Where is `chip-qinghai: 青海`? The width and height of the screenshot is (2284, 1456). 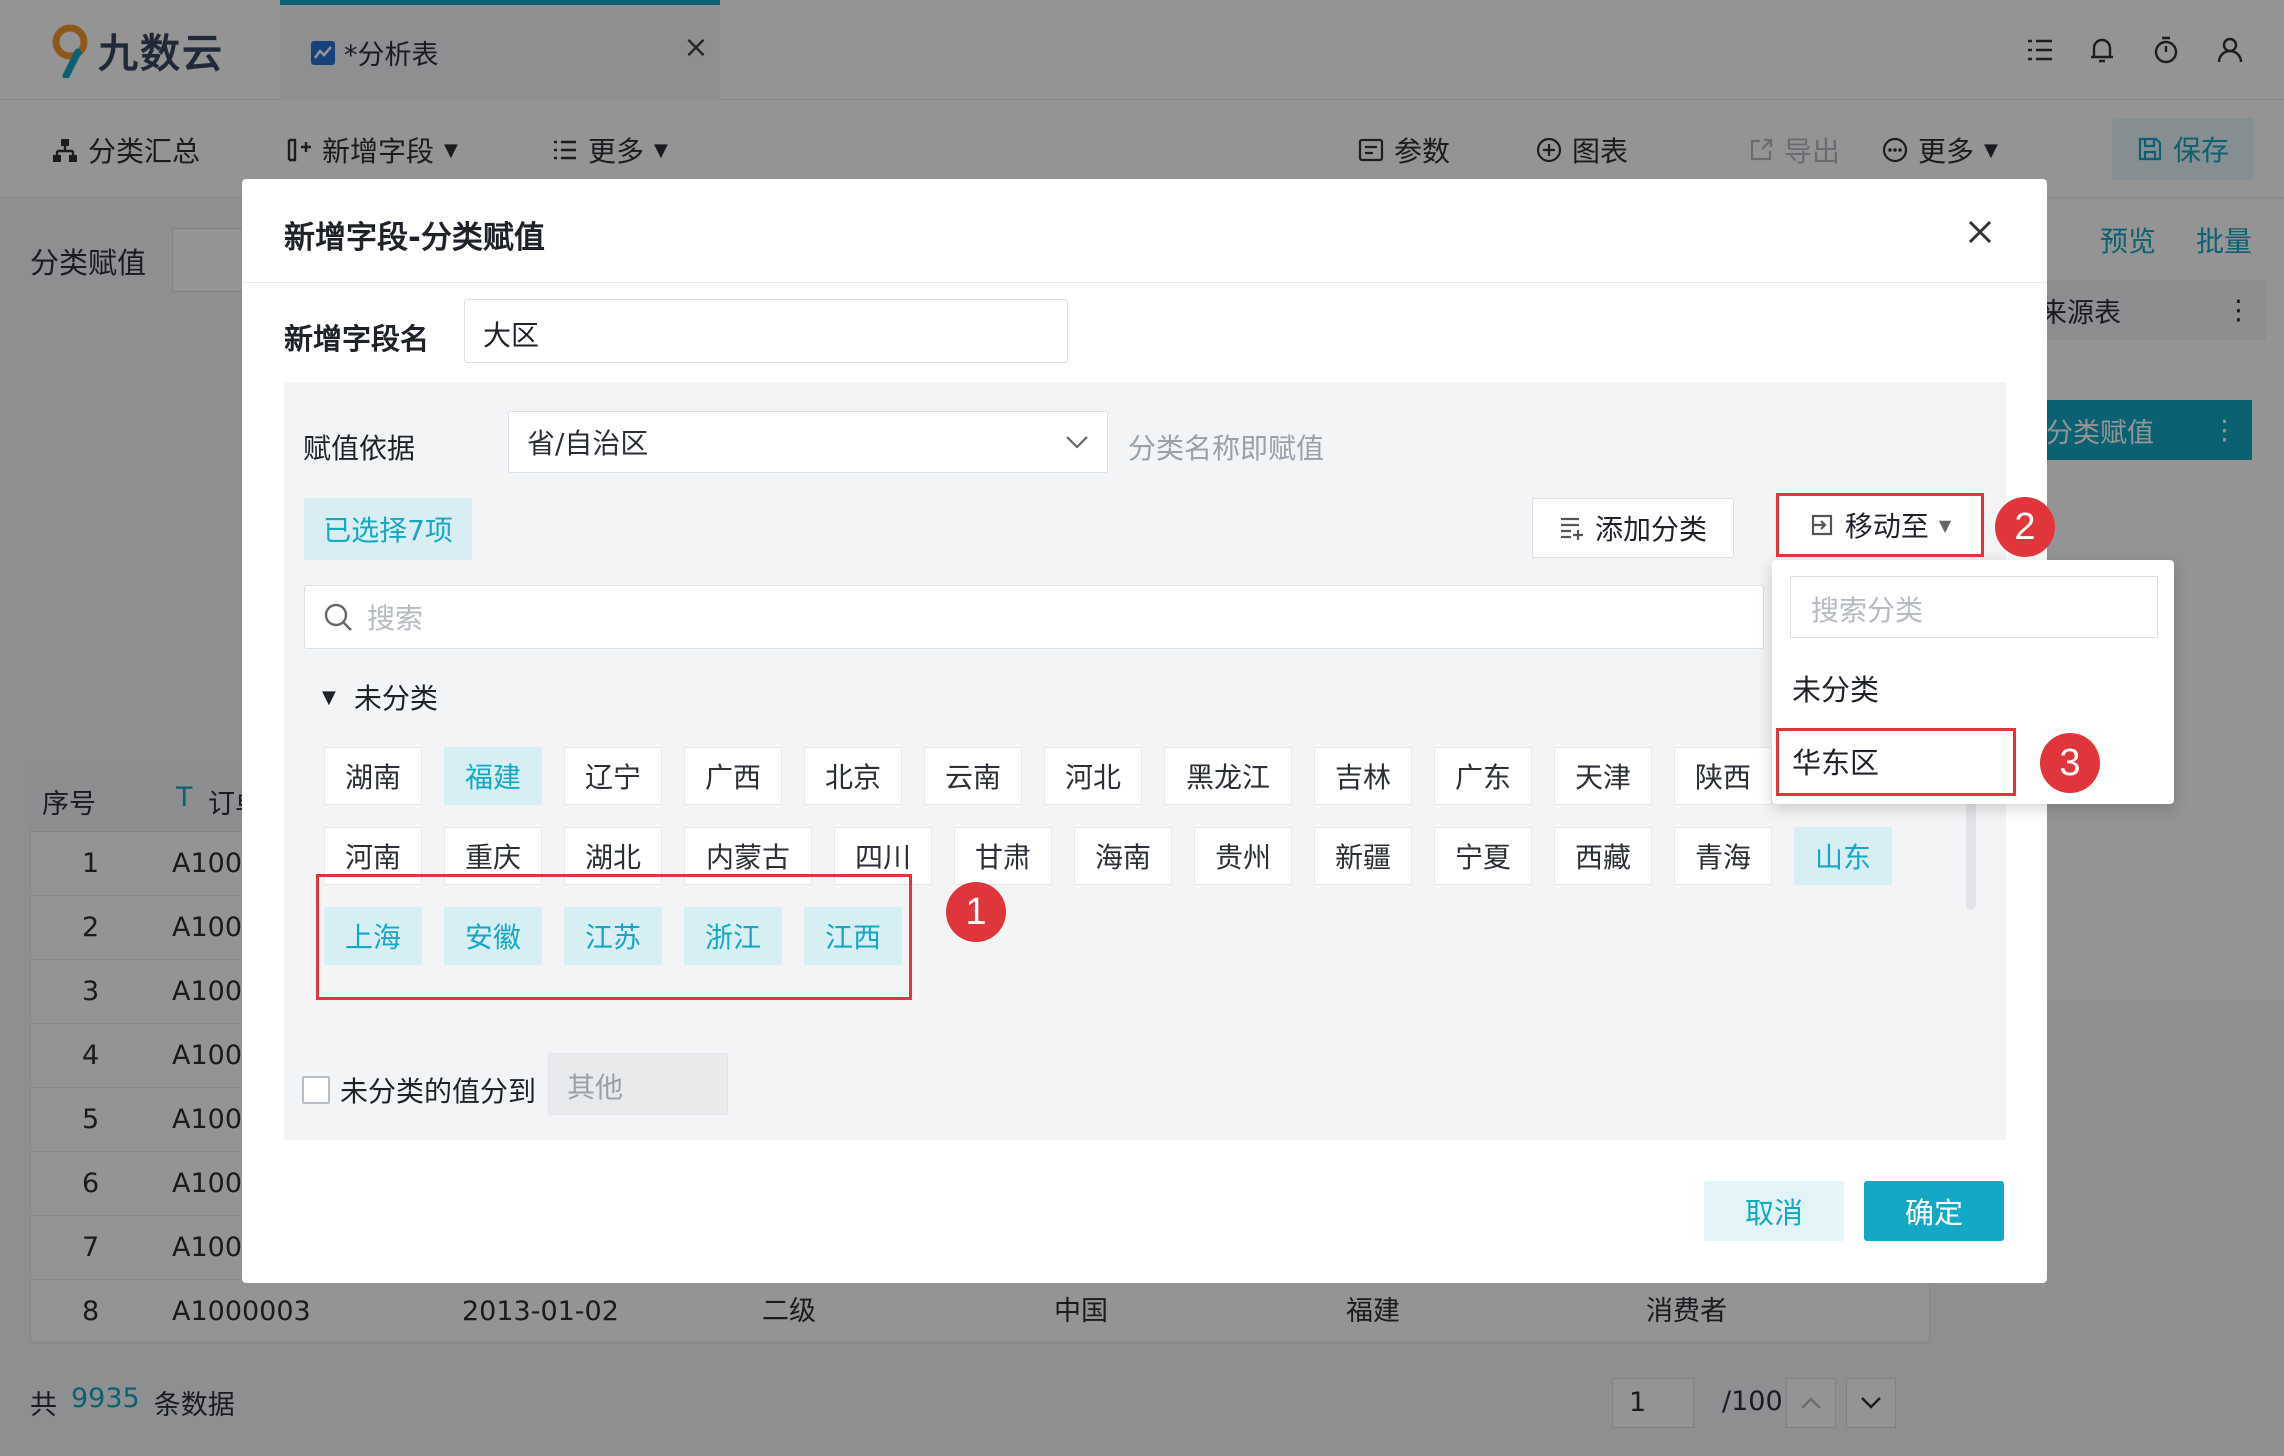 chip-qinghai: 青海 is located at coordinates (1723, 856).